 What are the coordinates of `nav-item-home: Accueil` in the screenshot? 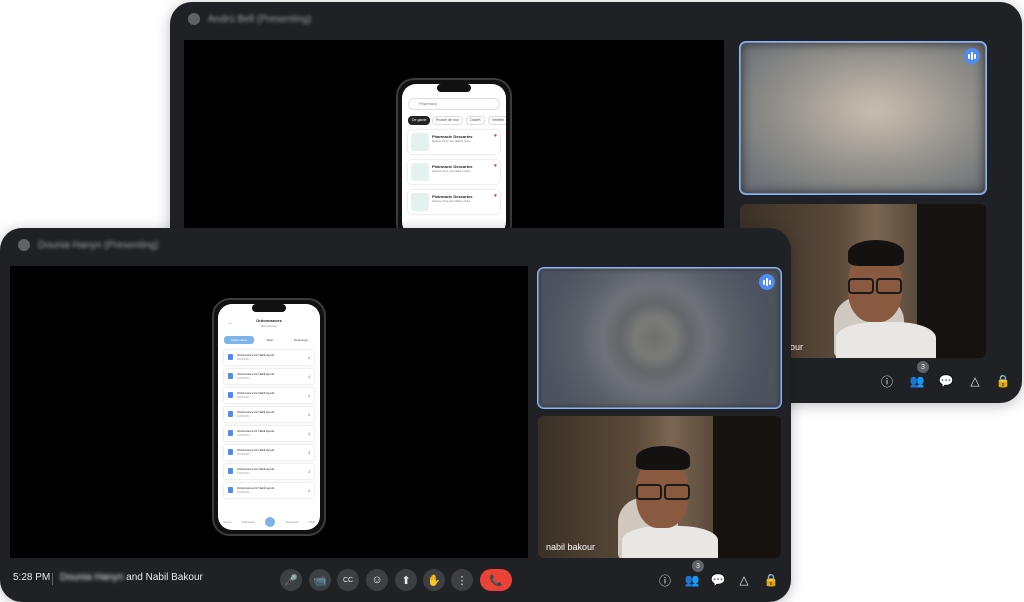 It's located at (227, 522).